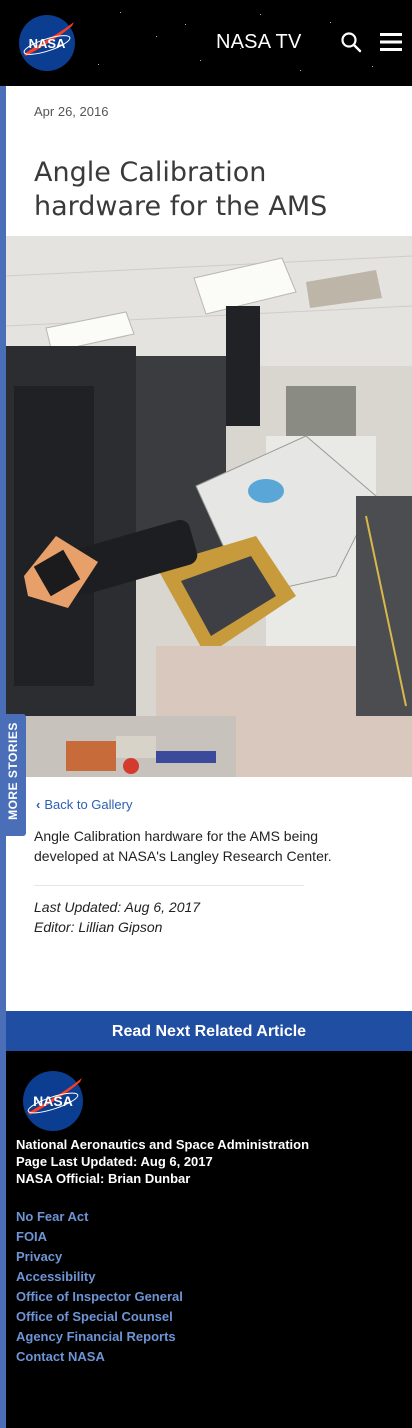  What do you see at coordinates (38, 804) in the screenshot?
I see `chevron-left-icon: ‹` at bounding box center [38, 804].